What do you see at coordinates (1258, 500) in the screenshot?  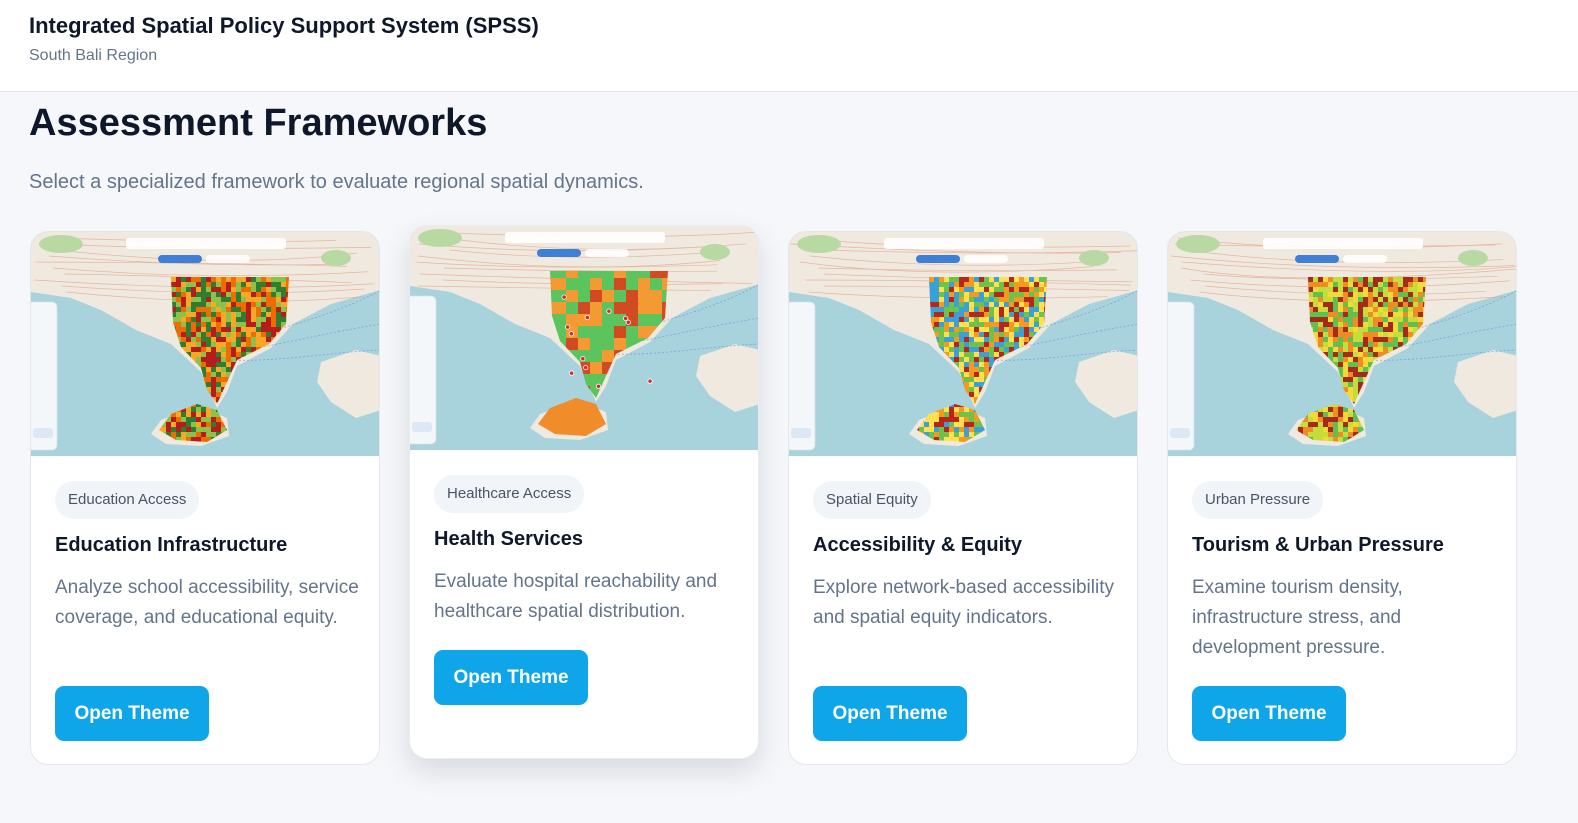 I see `category-tag: Urban Pressure` at bounding box center [1258, 500].